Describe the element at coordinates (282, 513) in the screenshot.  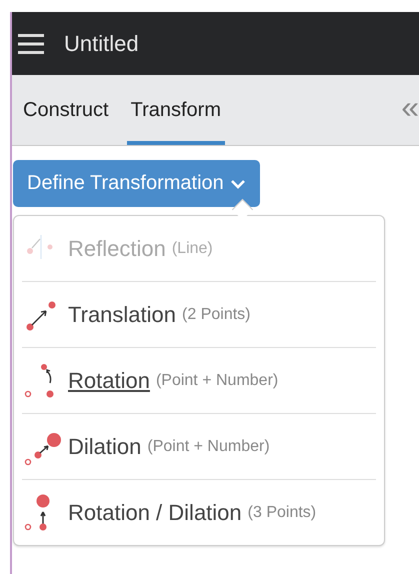
I see `item-hint: (3 Points)` at that location.